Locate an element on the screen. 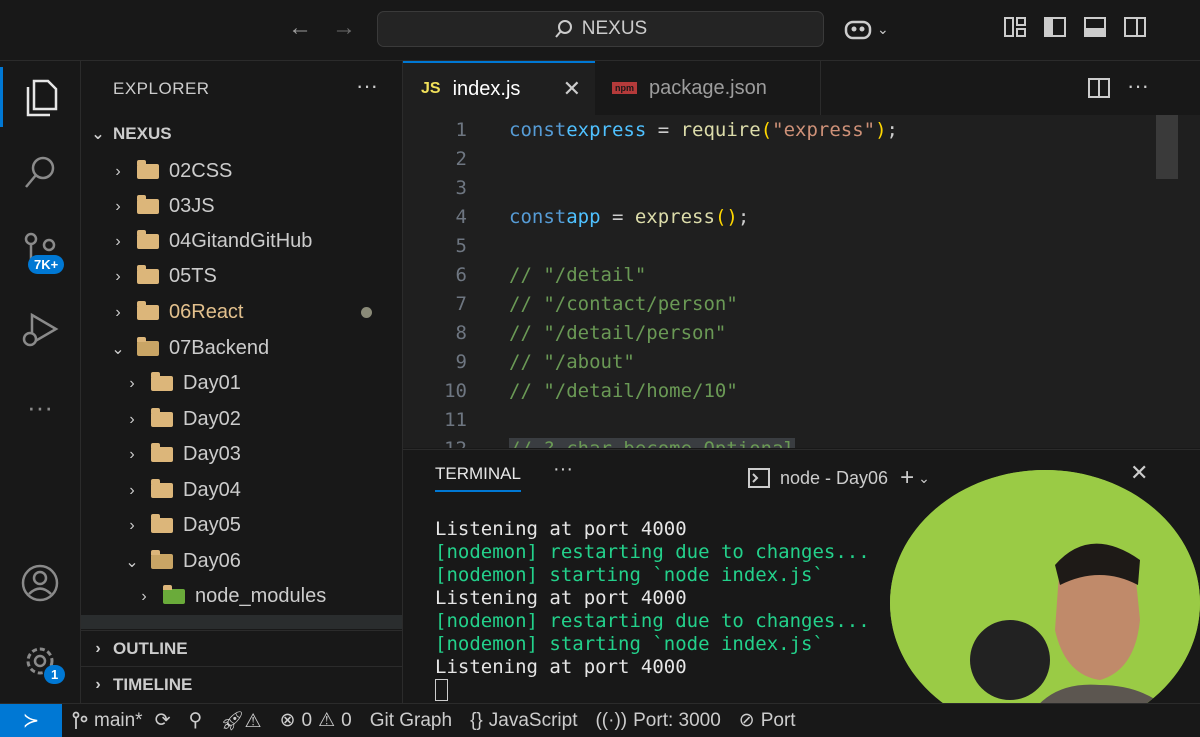  code-line-7: 7 // "/contact/person" is located at coordinates (778, 303).